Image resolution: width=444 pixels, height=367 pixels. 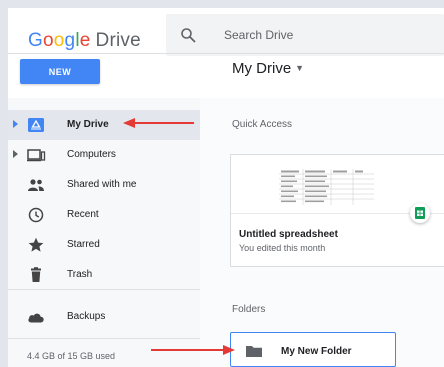 What do you see at coordinates (83, 214) in the screenshot?
I see `sidebar-item-label: Recent` at bounding box center [83, 214].